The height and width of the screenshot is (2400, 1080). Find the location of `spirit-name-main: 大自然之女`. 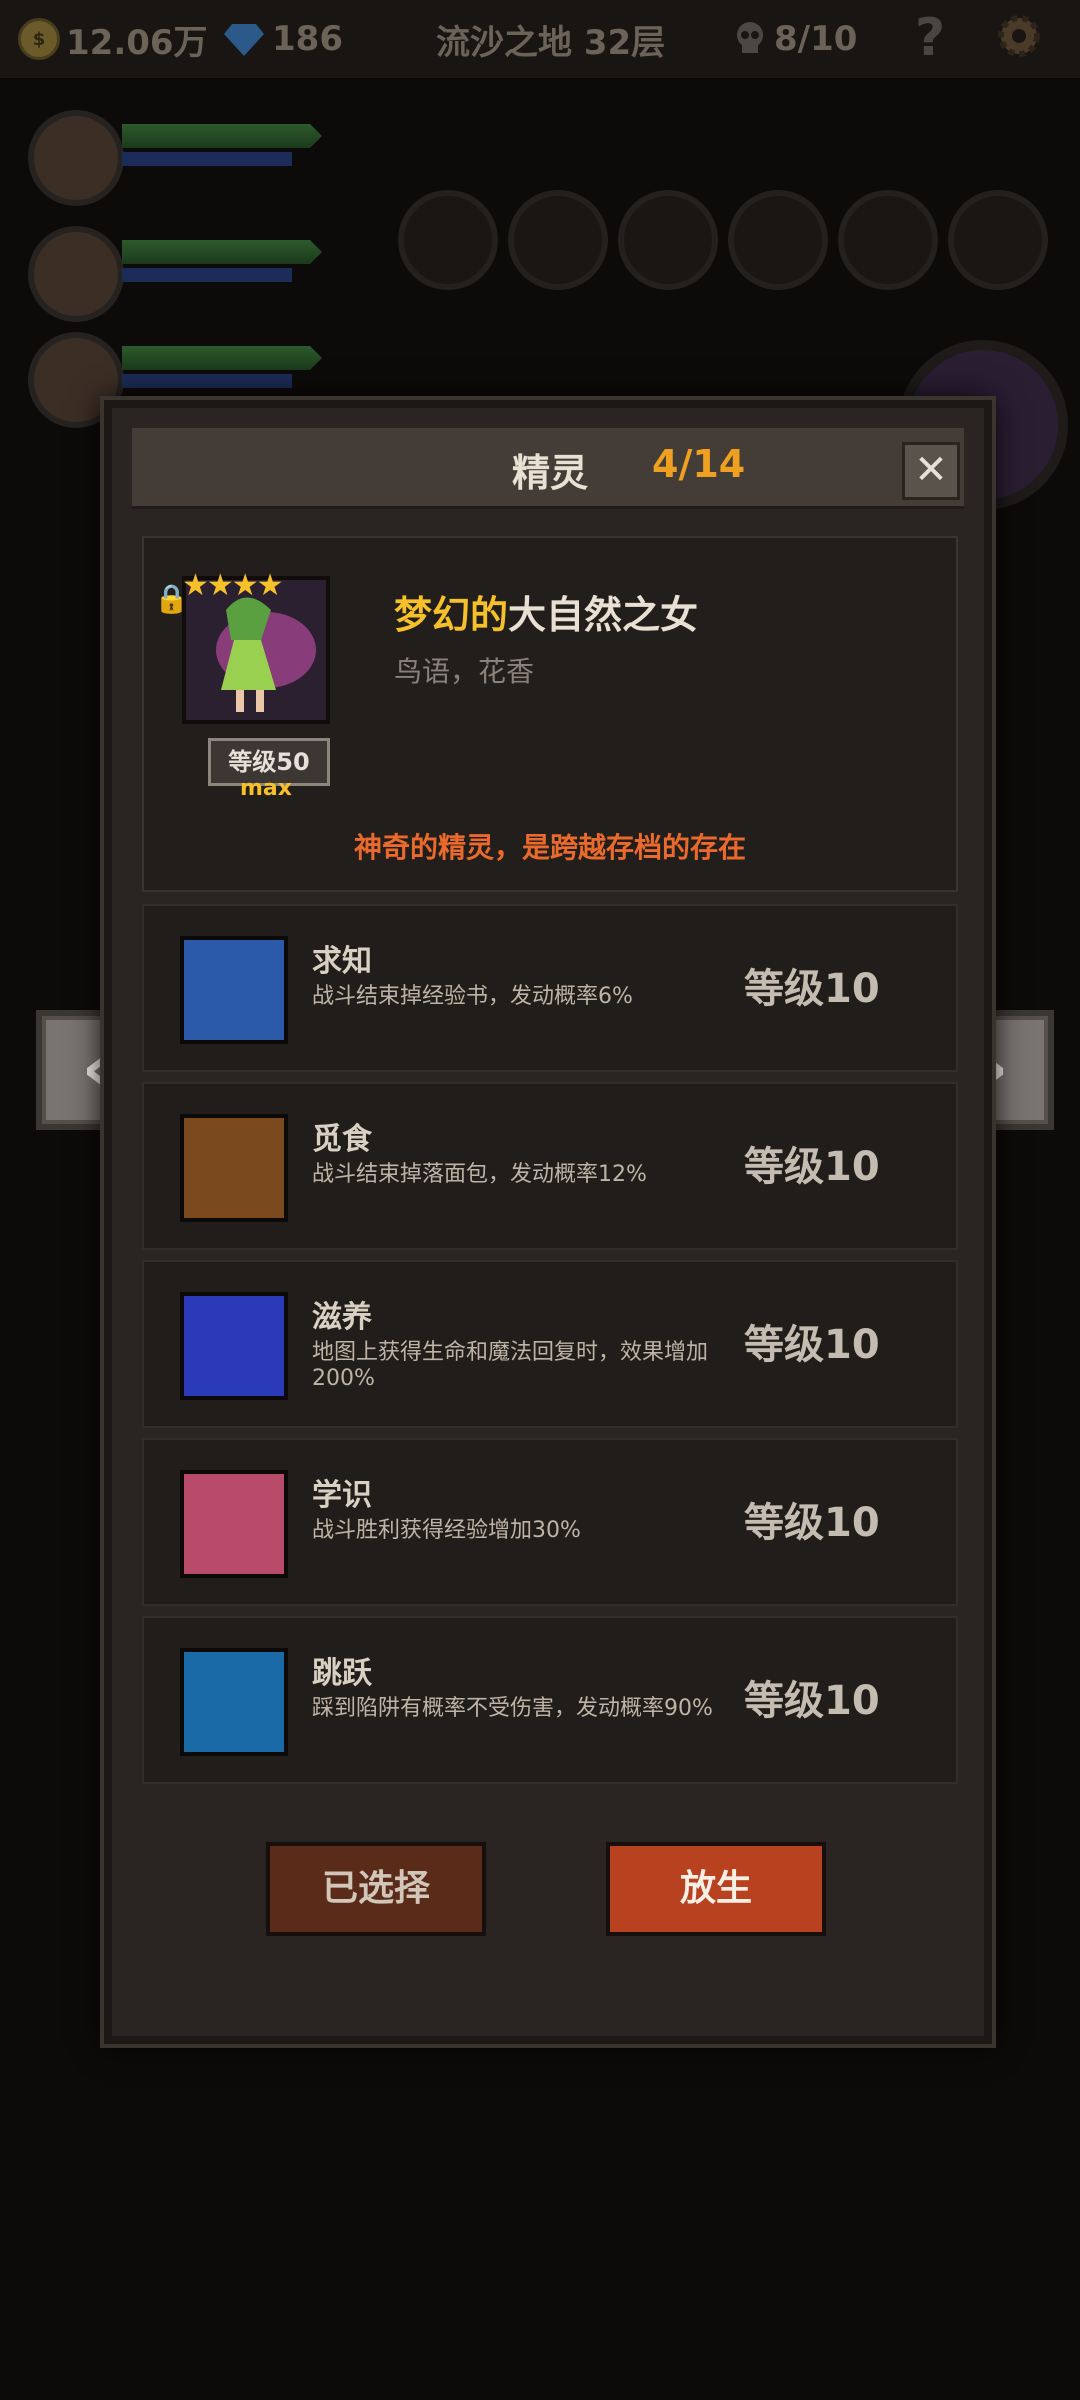

spirit-name-main: 大自然之女 is located at coordinates (603, 615).